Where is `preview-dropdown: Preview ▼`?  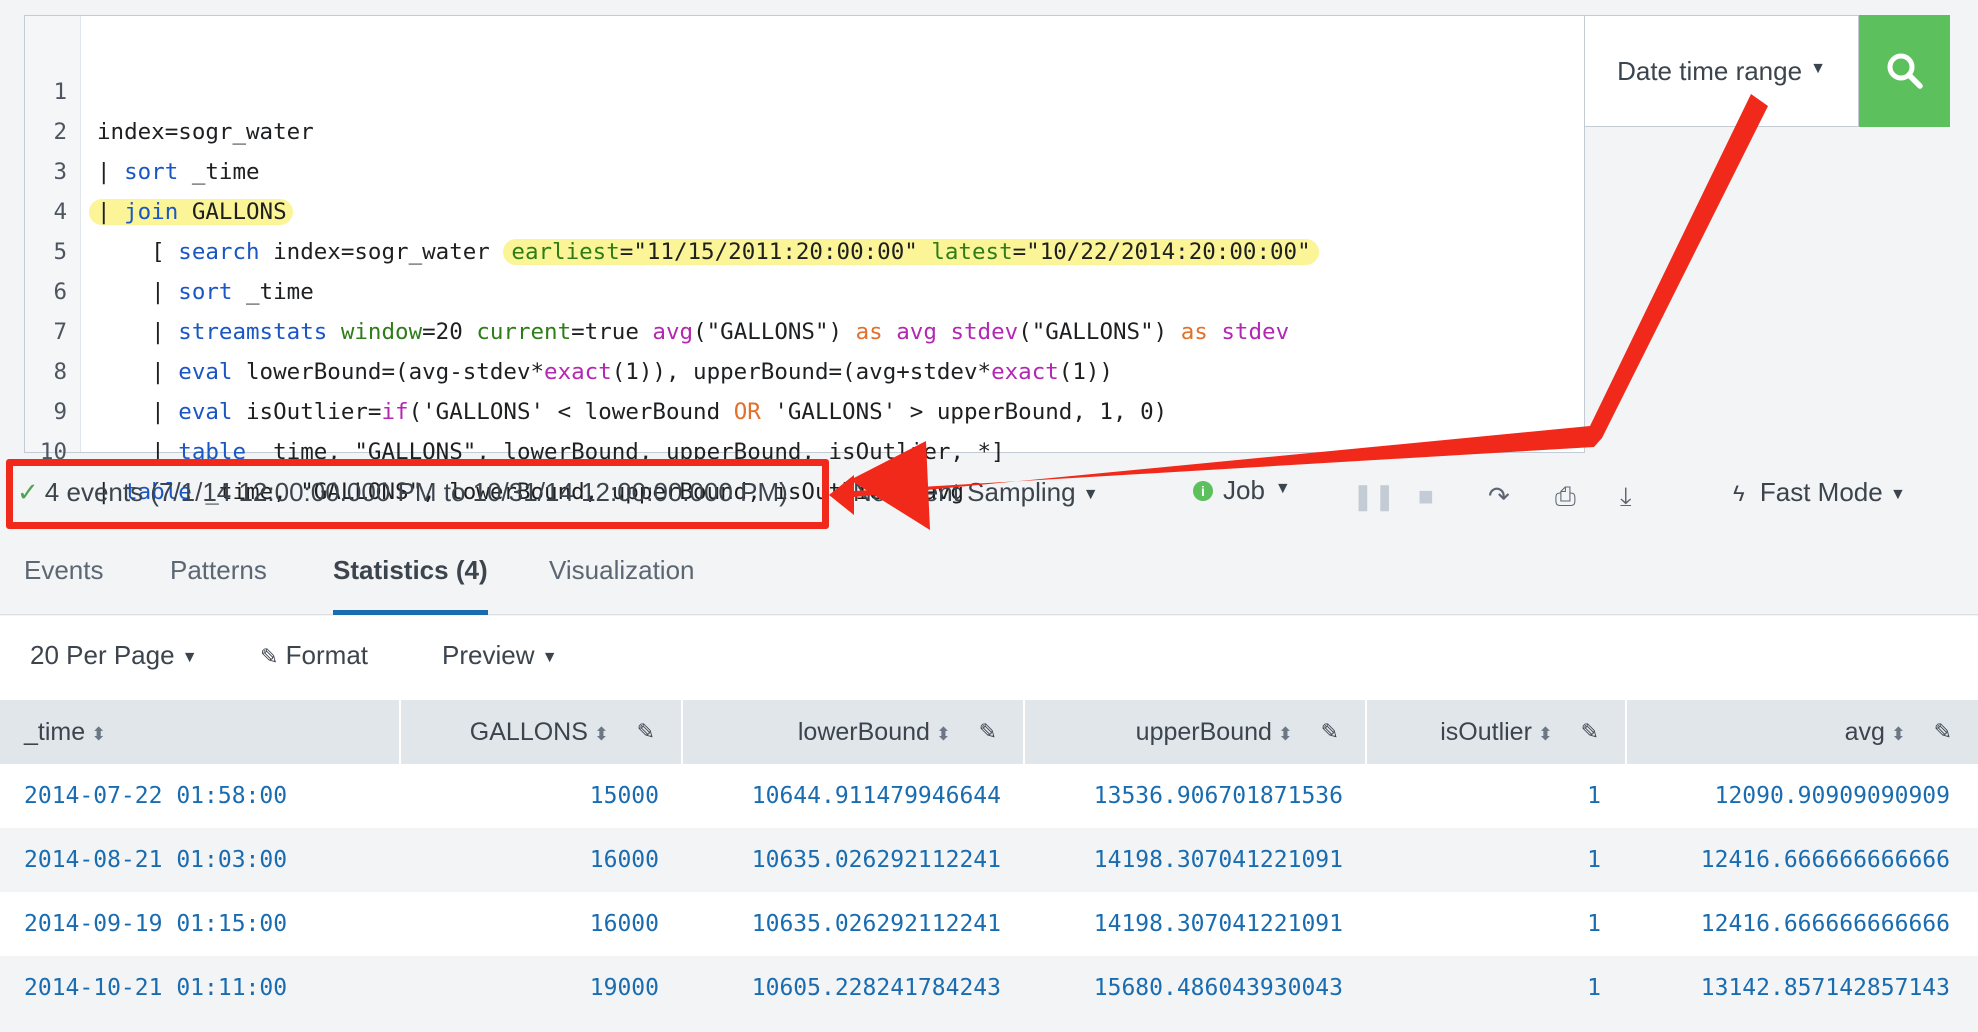 preview-dropdown: Preview ▼ is located at coordinates (500, 655).